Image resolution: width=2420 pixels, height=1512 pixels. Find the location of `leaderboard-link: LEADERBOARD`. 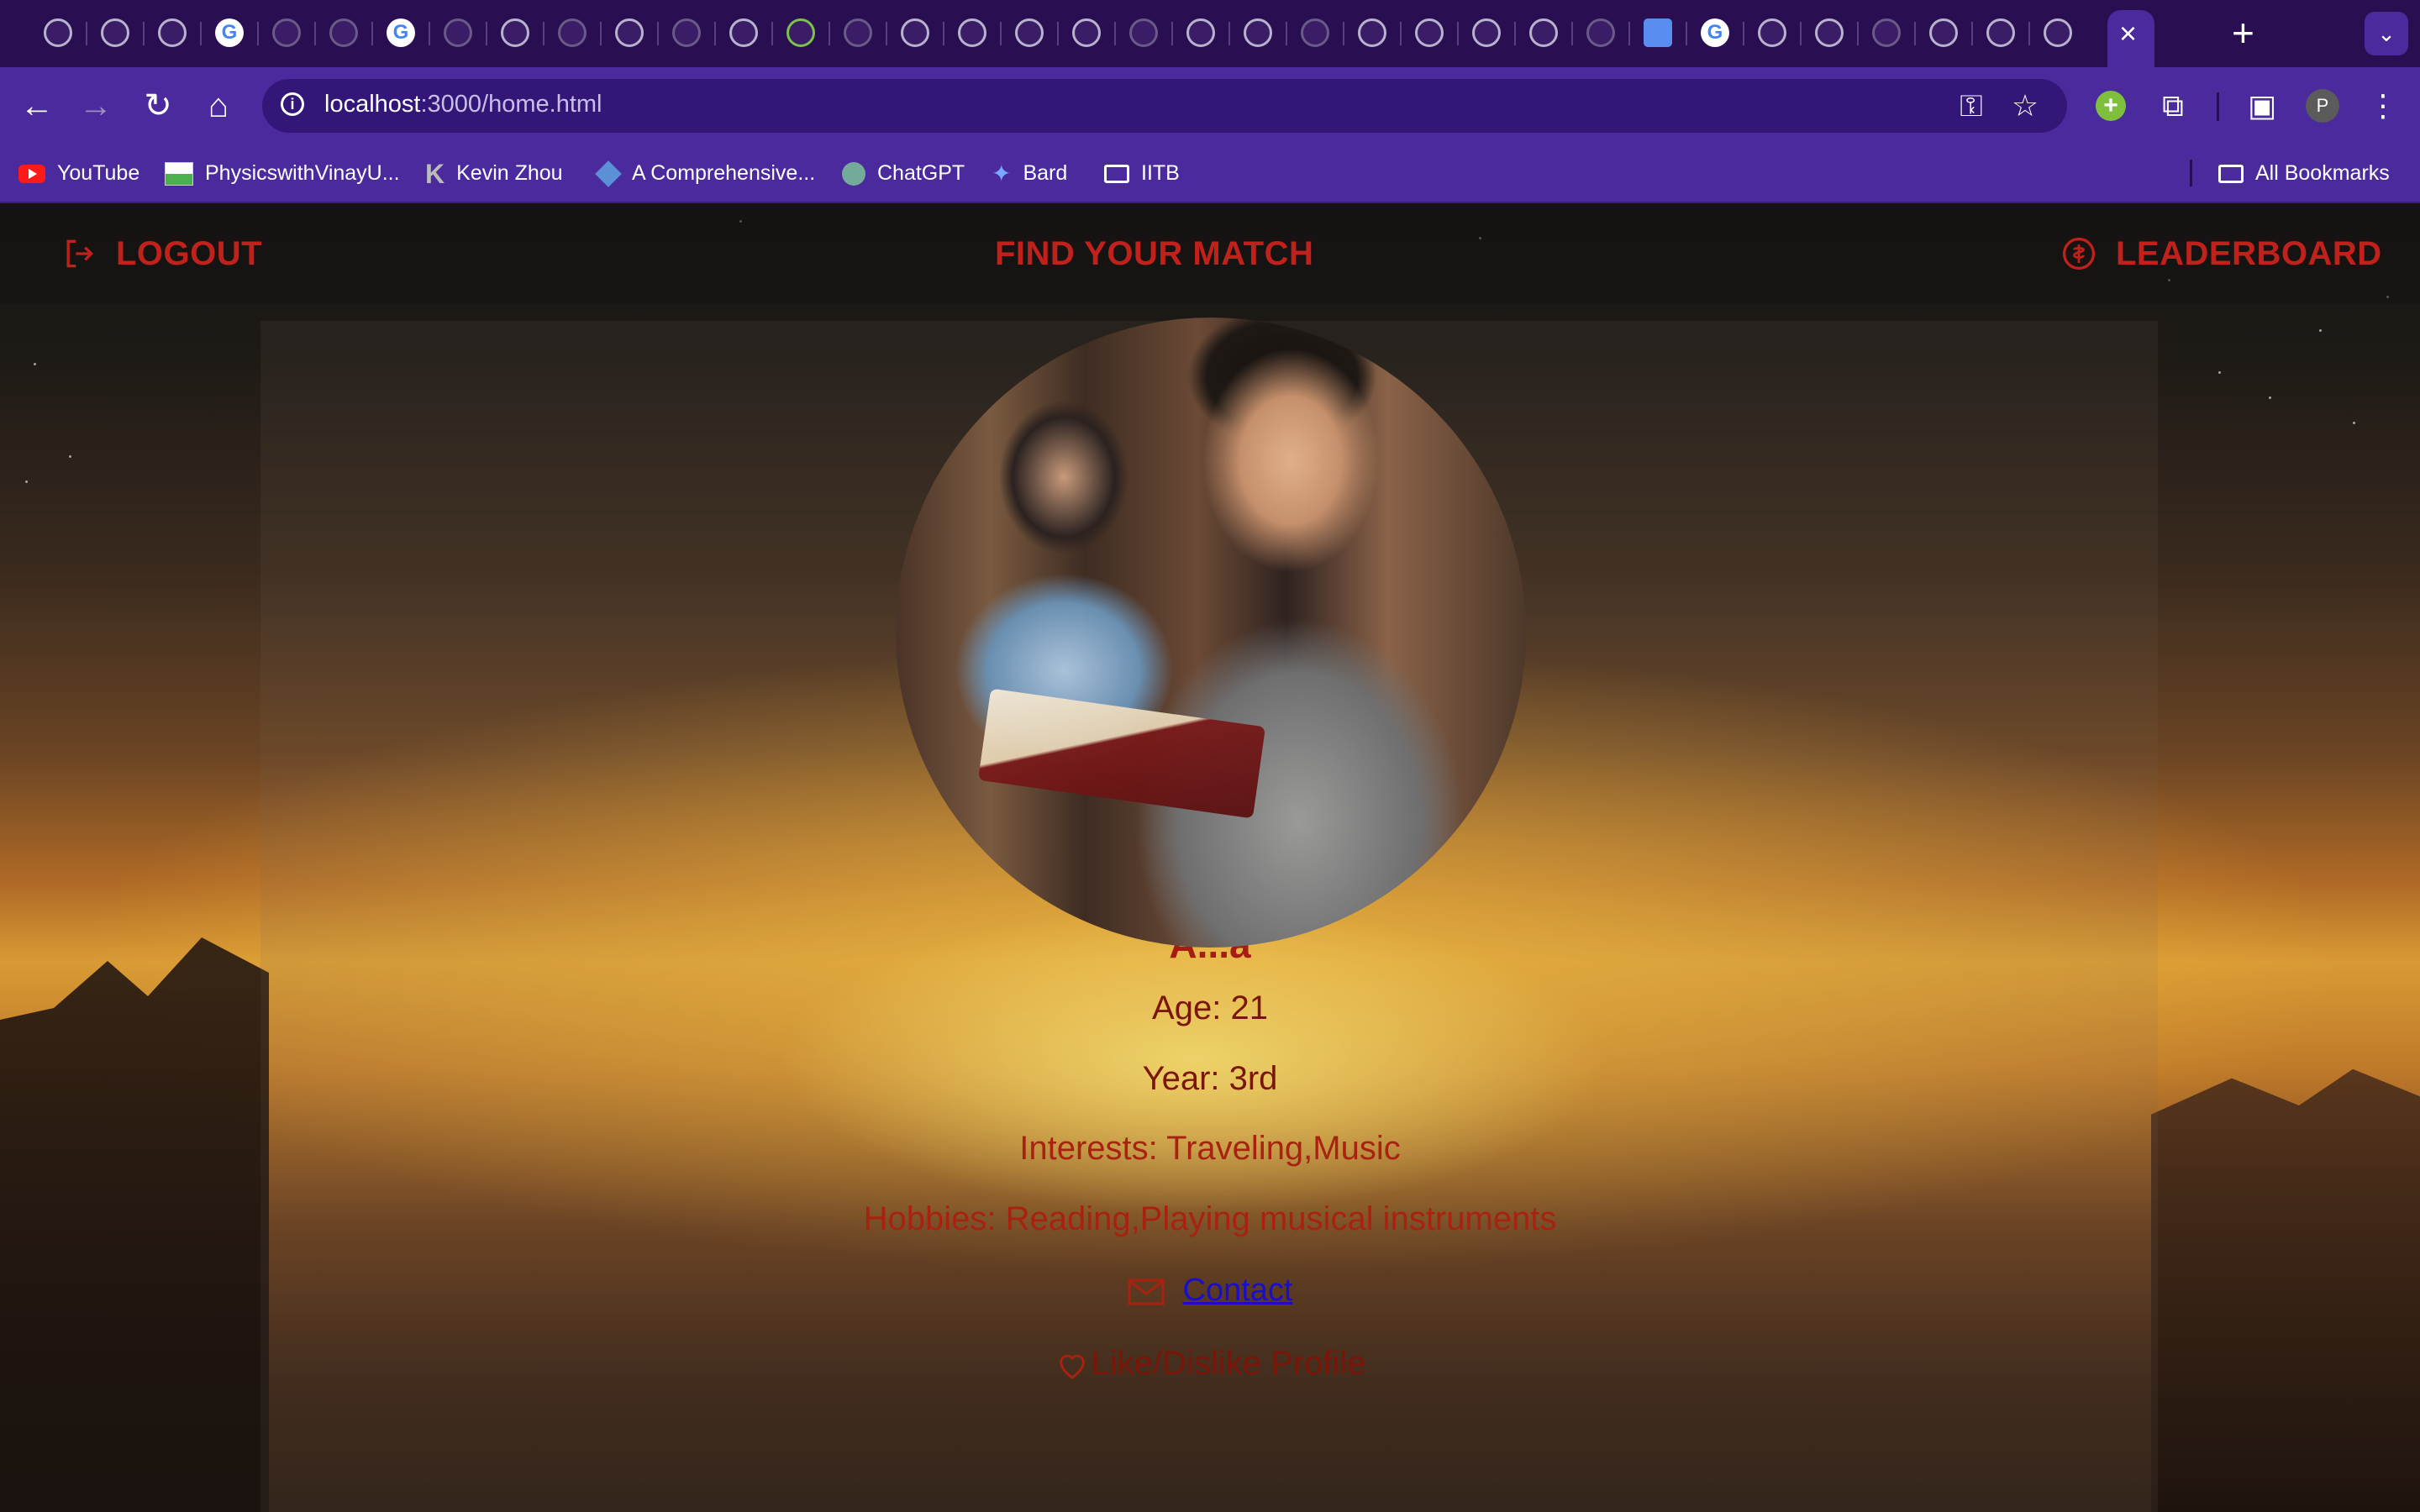

leaderboard-link: LEADERBOARD is located at coordinates (2249, 254).